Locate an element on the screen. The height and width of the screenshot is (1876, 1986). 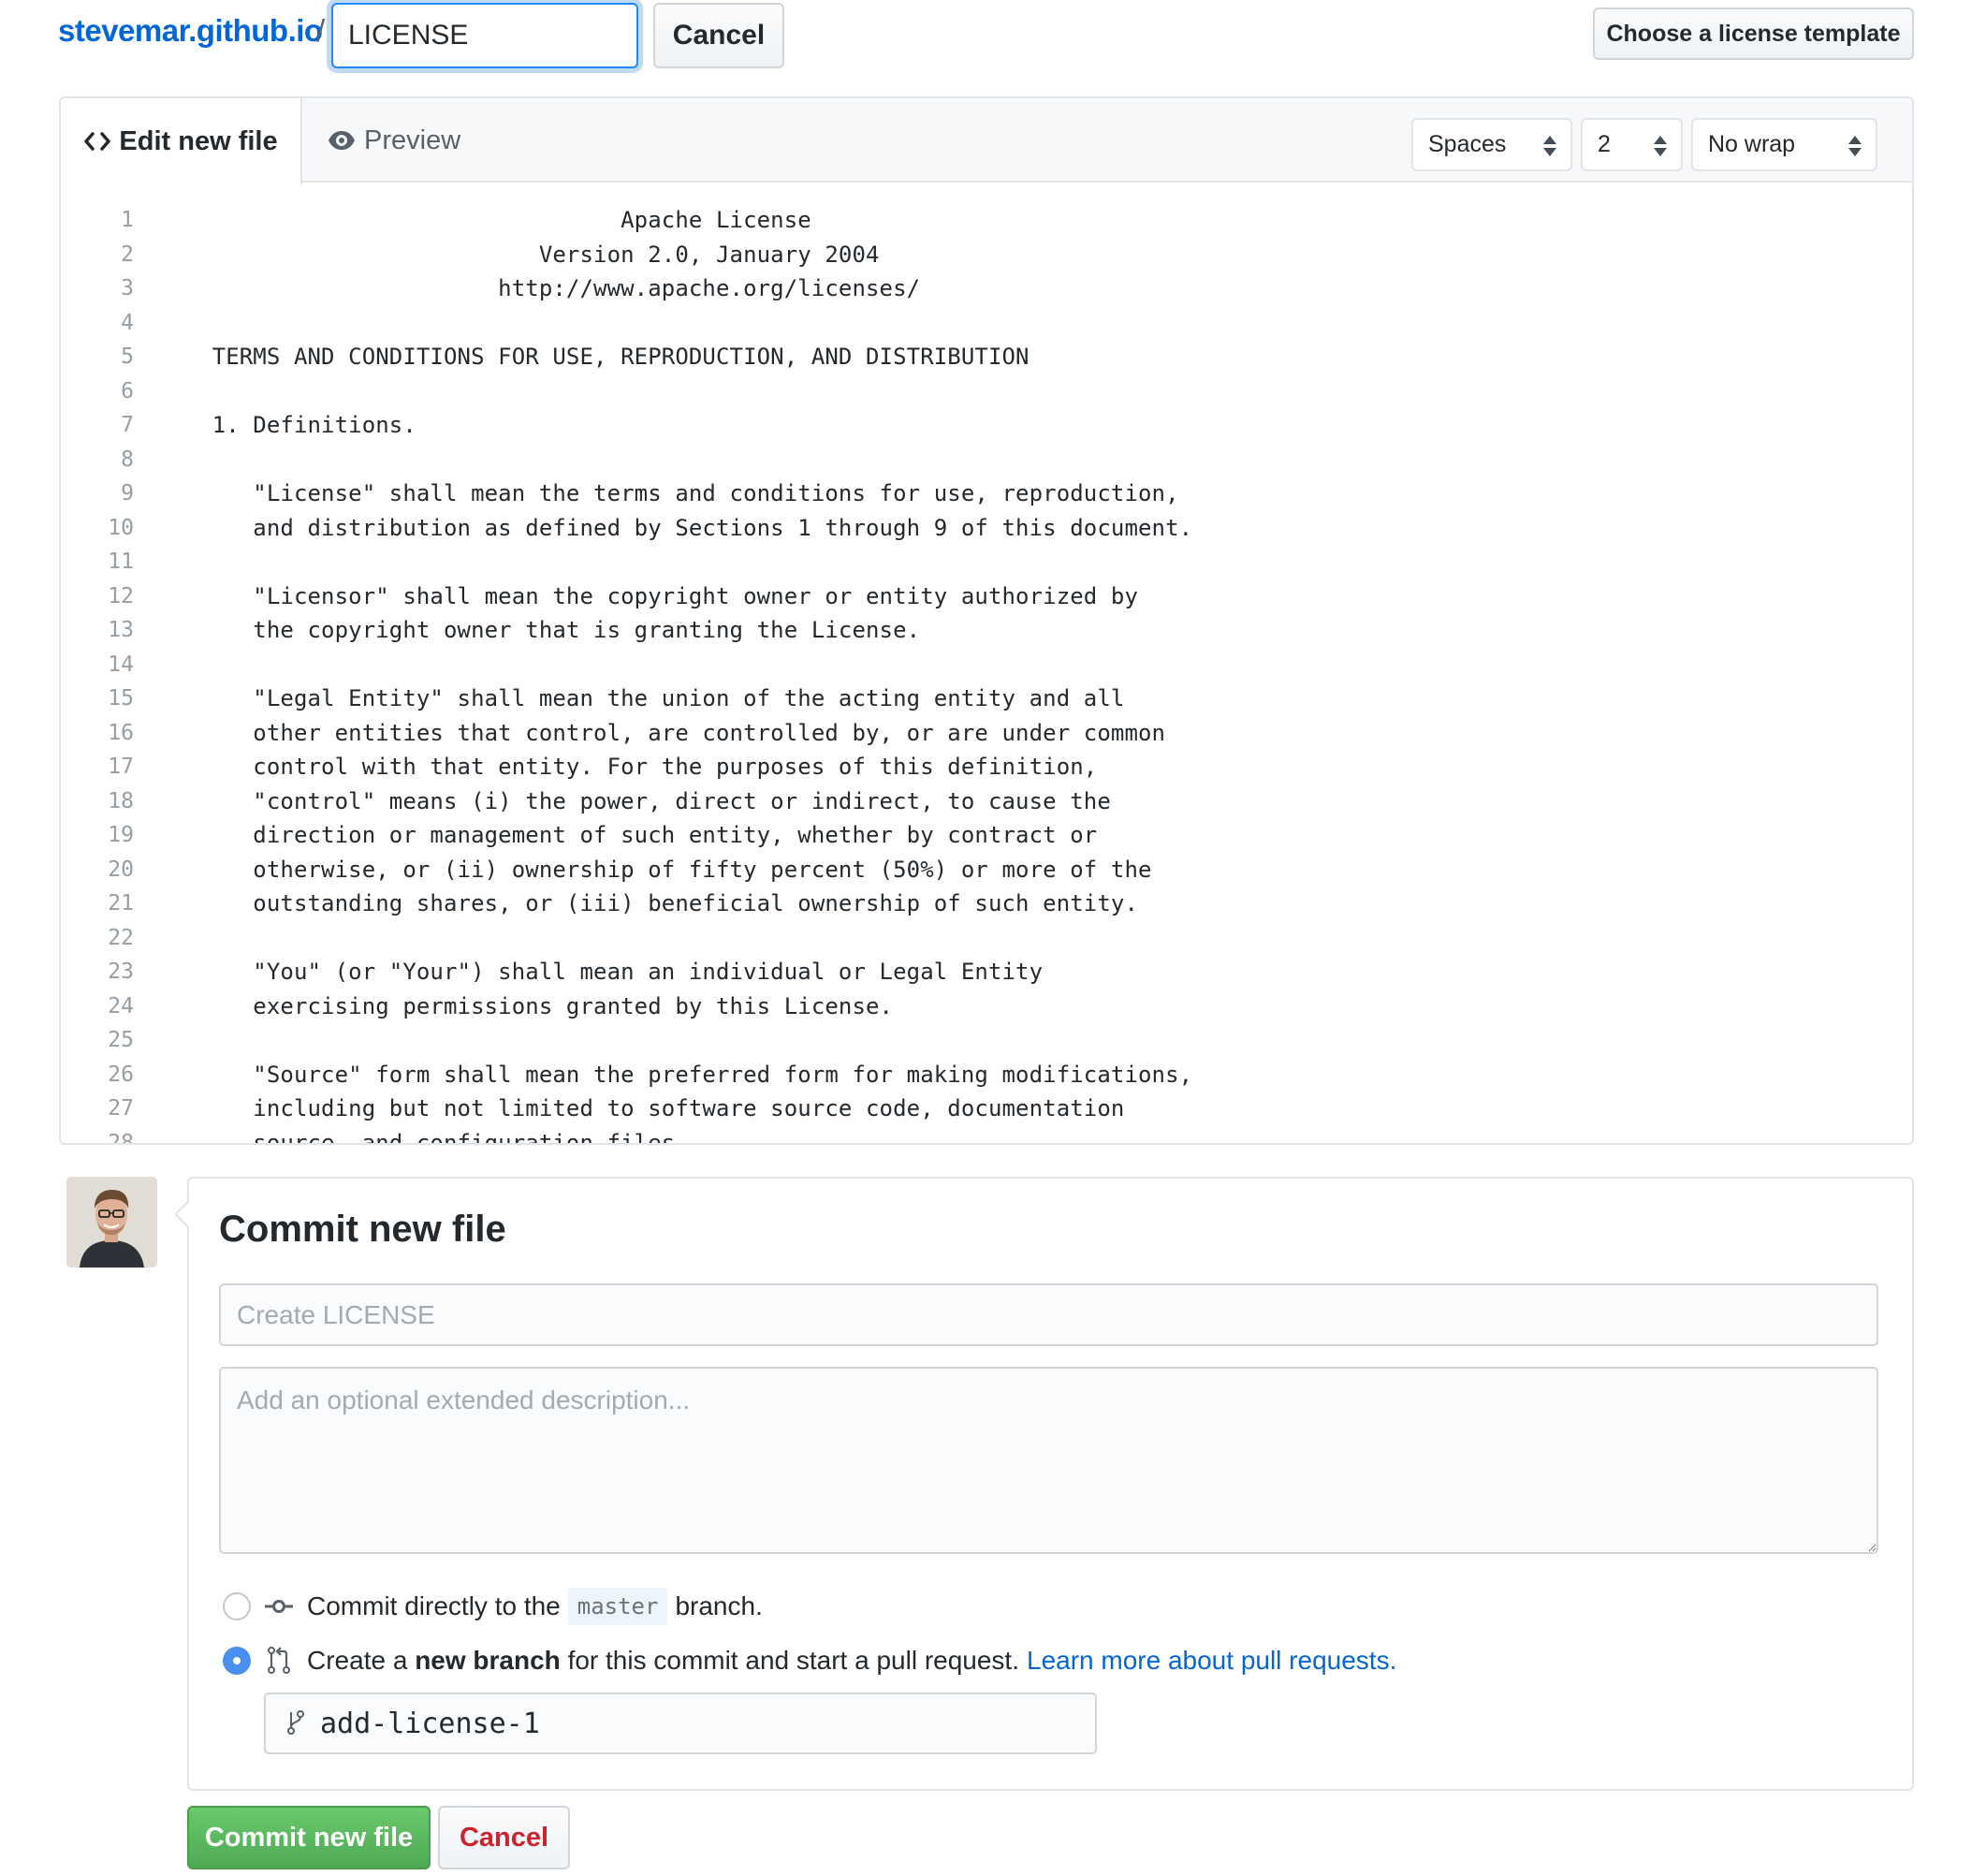
line-number: 14 is located at coordinates (121, 664).